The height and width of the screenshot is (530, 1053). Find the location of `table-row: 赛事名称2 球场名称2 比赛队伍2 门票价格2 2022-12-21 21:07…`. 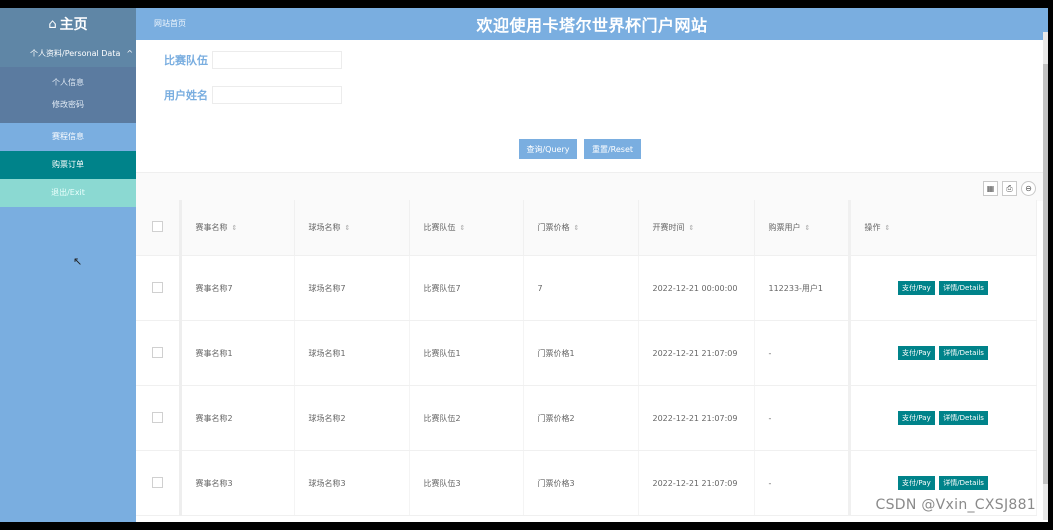

table-row: 赛事名称2 球场名称2 比赛队伍2 门票价格2 2022-12-21 21:07… is located at coordinates (586, 418).